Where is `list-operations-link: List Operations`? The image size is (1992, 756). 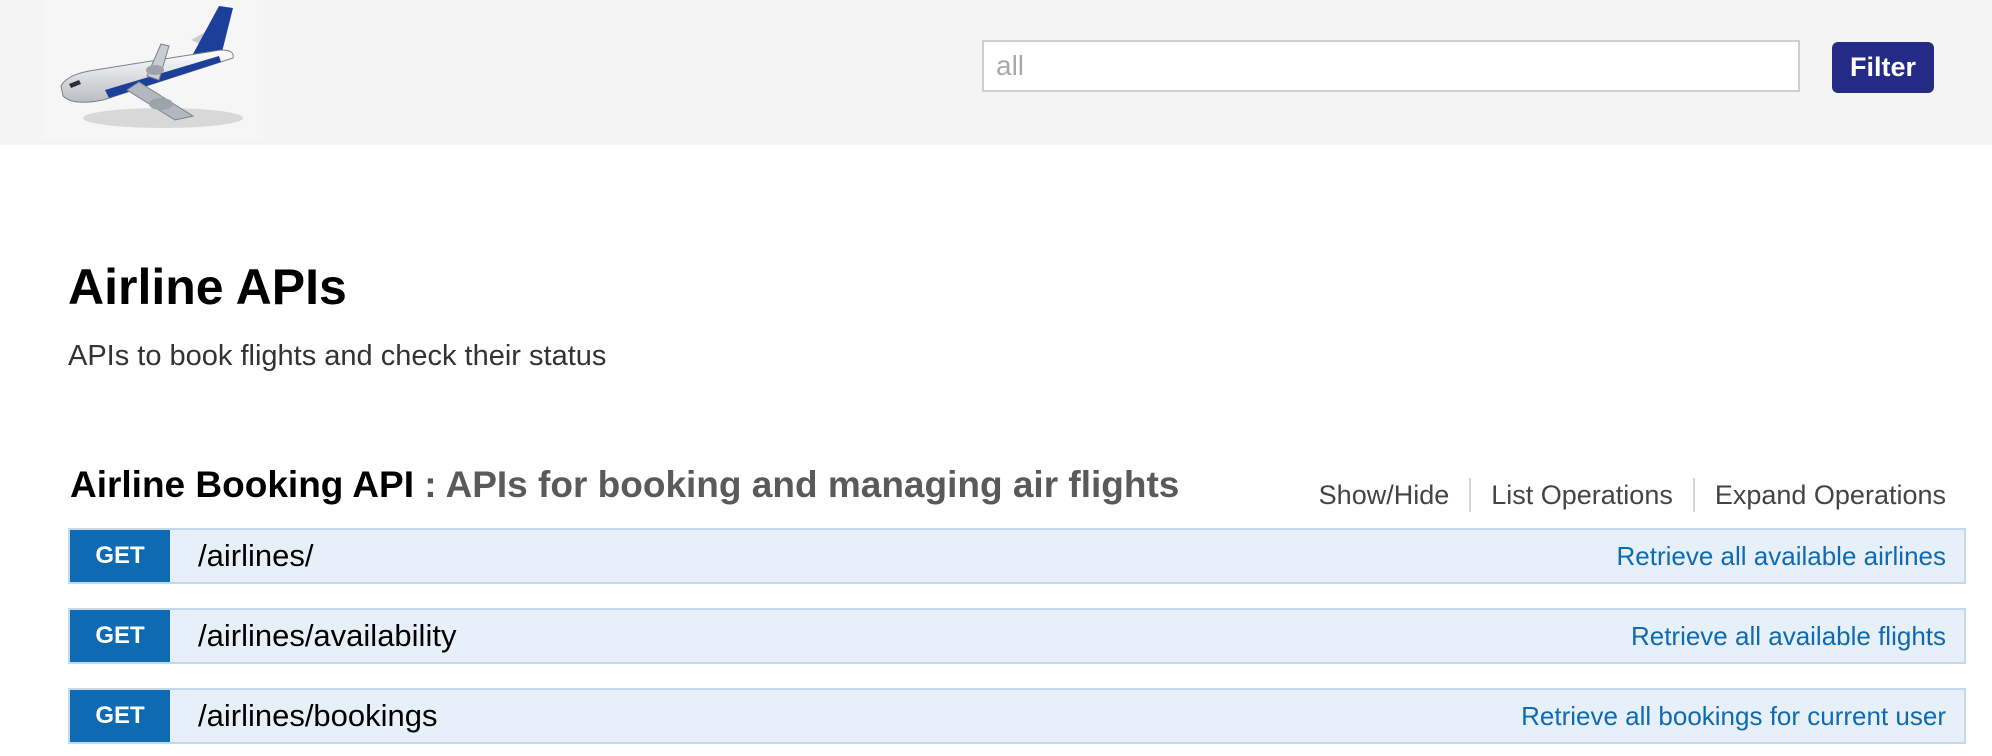 list-operations-link: List Operations is located at coordinates (1582, 495).